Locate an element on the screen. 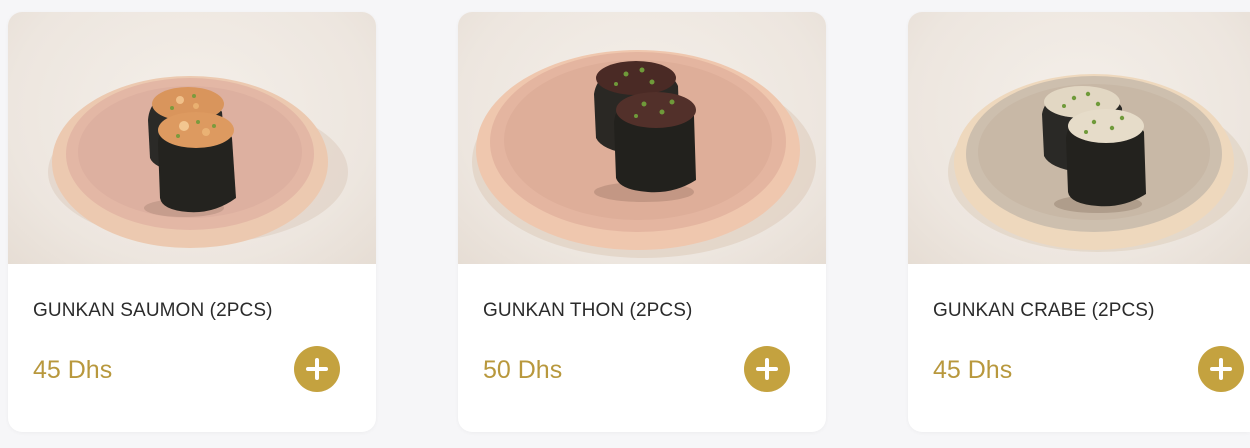  product-title: GUNKAN THON (2PCS) is located at coordinates (587, 311).